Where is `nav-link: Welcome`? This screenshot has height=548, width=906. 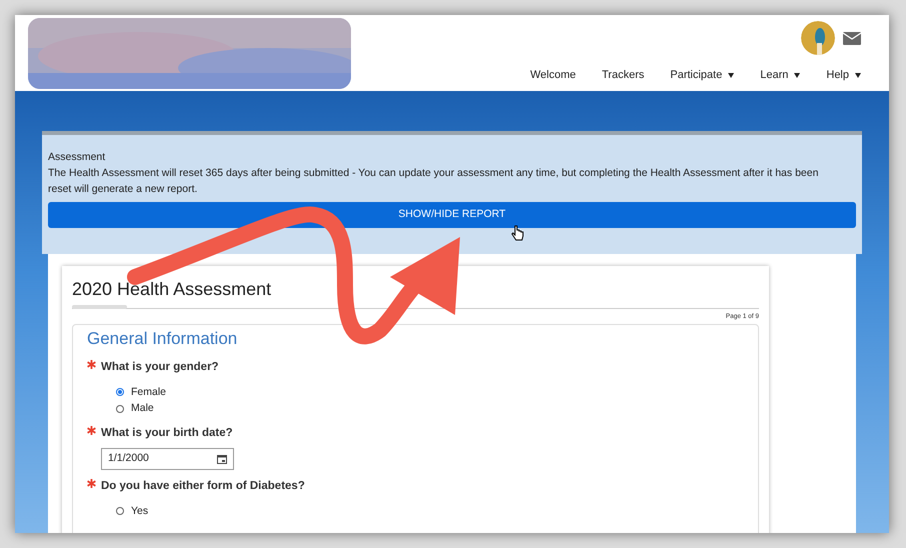
nav-link: Welcome is located at coordinates (553, 75).